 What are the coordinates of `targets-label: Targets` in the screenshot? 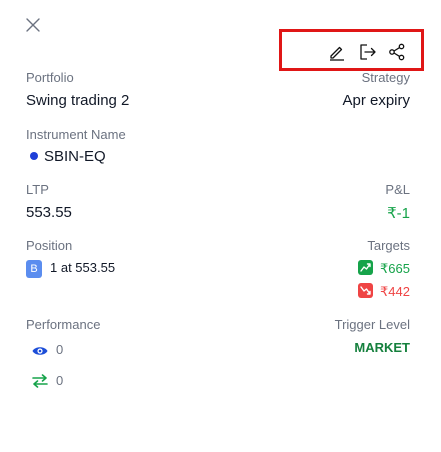 It's located at (388, 245).